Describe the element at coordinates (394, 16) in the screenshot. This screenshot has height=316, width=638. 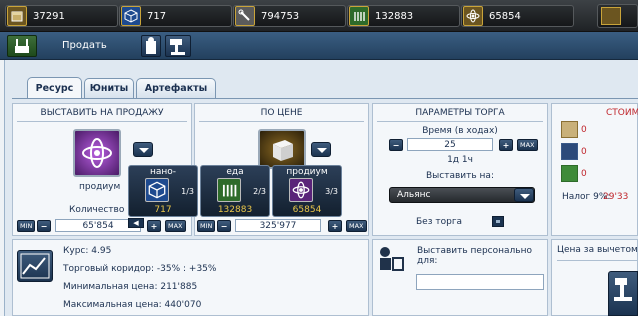
I see `resource-value: 132883` at that location.